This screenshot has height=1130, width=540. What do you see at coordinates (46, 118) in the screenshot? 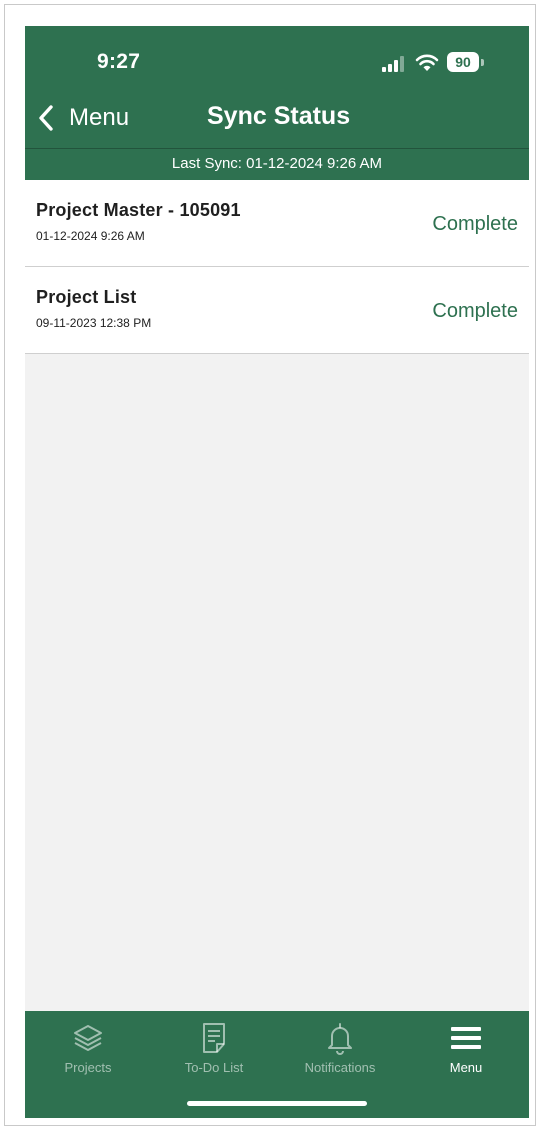
I see `chevron-left-icon` at bounding box center [46, 118].